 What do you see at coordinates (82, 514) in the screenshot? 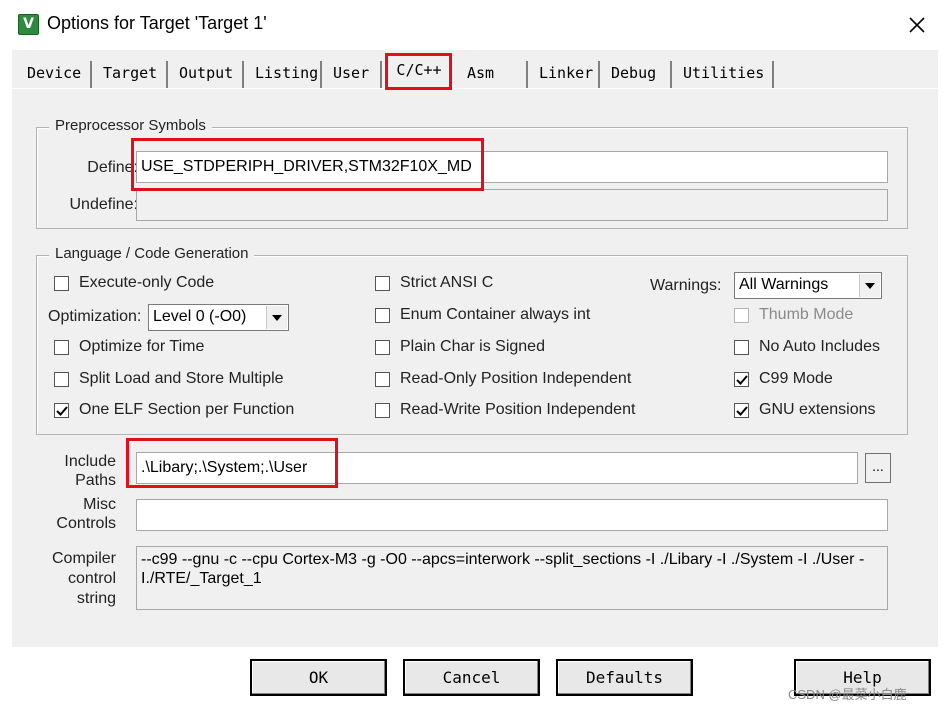
I see `misc-controls-label: Misc Controls` at bounding box center [82, 514].